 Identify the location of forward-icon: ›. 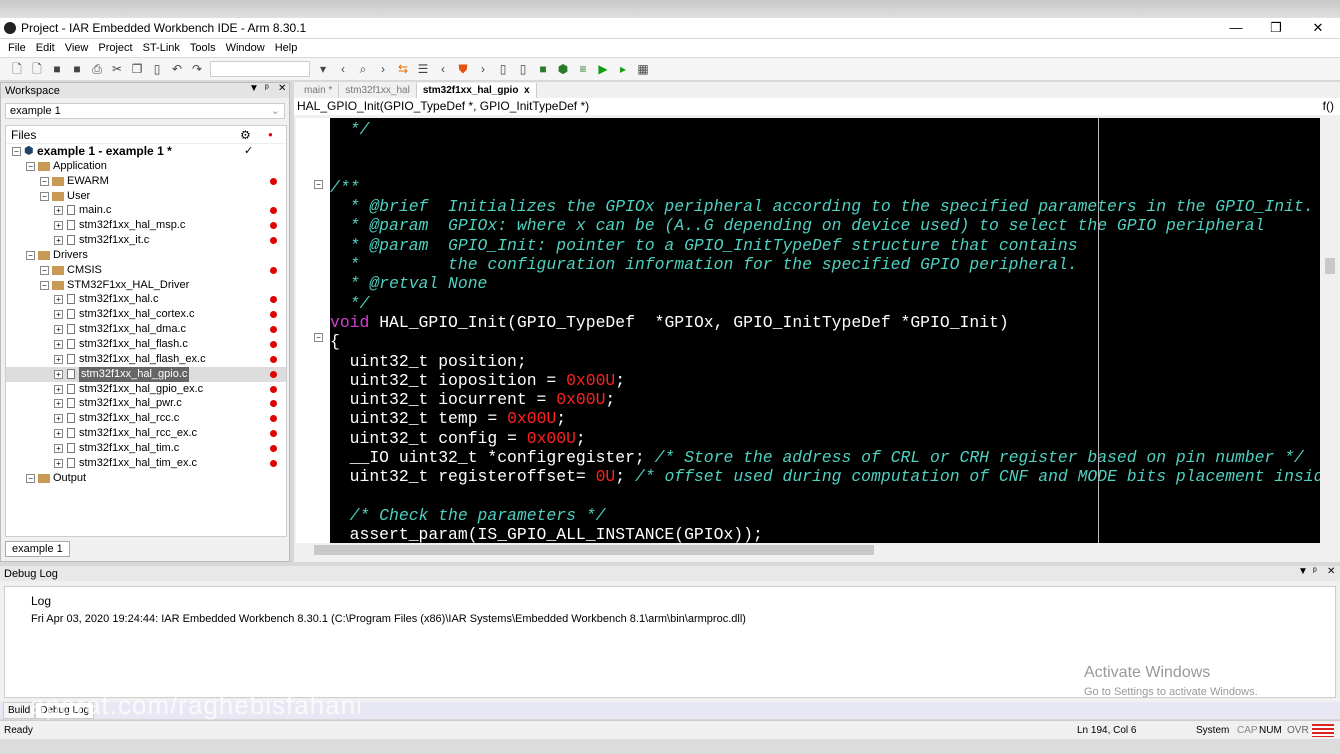
(483, 69).